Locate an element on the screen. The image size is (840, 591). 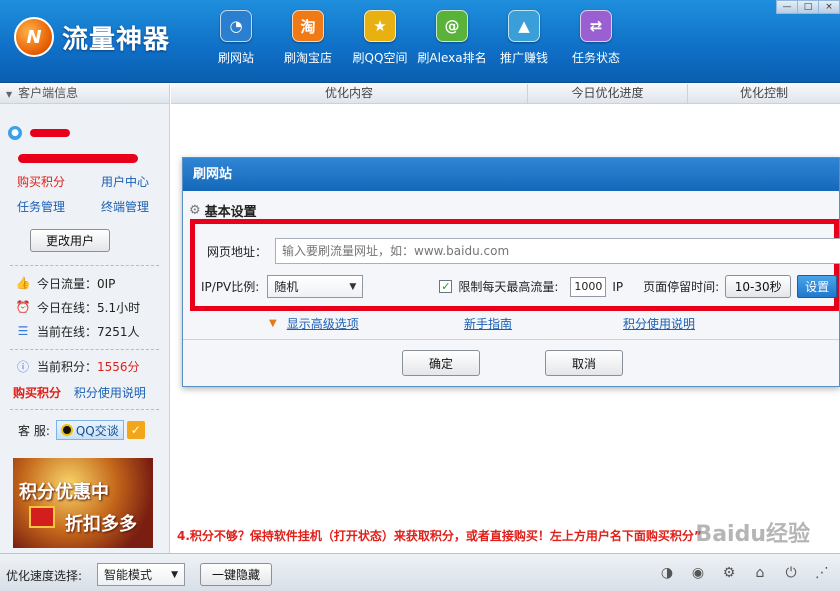
customer-service: 客 服: QQ交谈 ✓ is located at coordinates (84, 425).